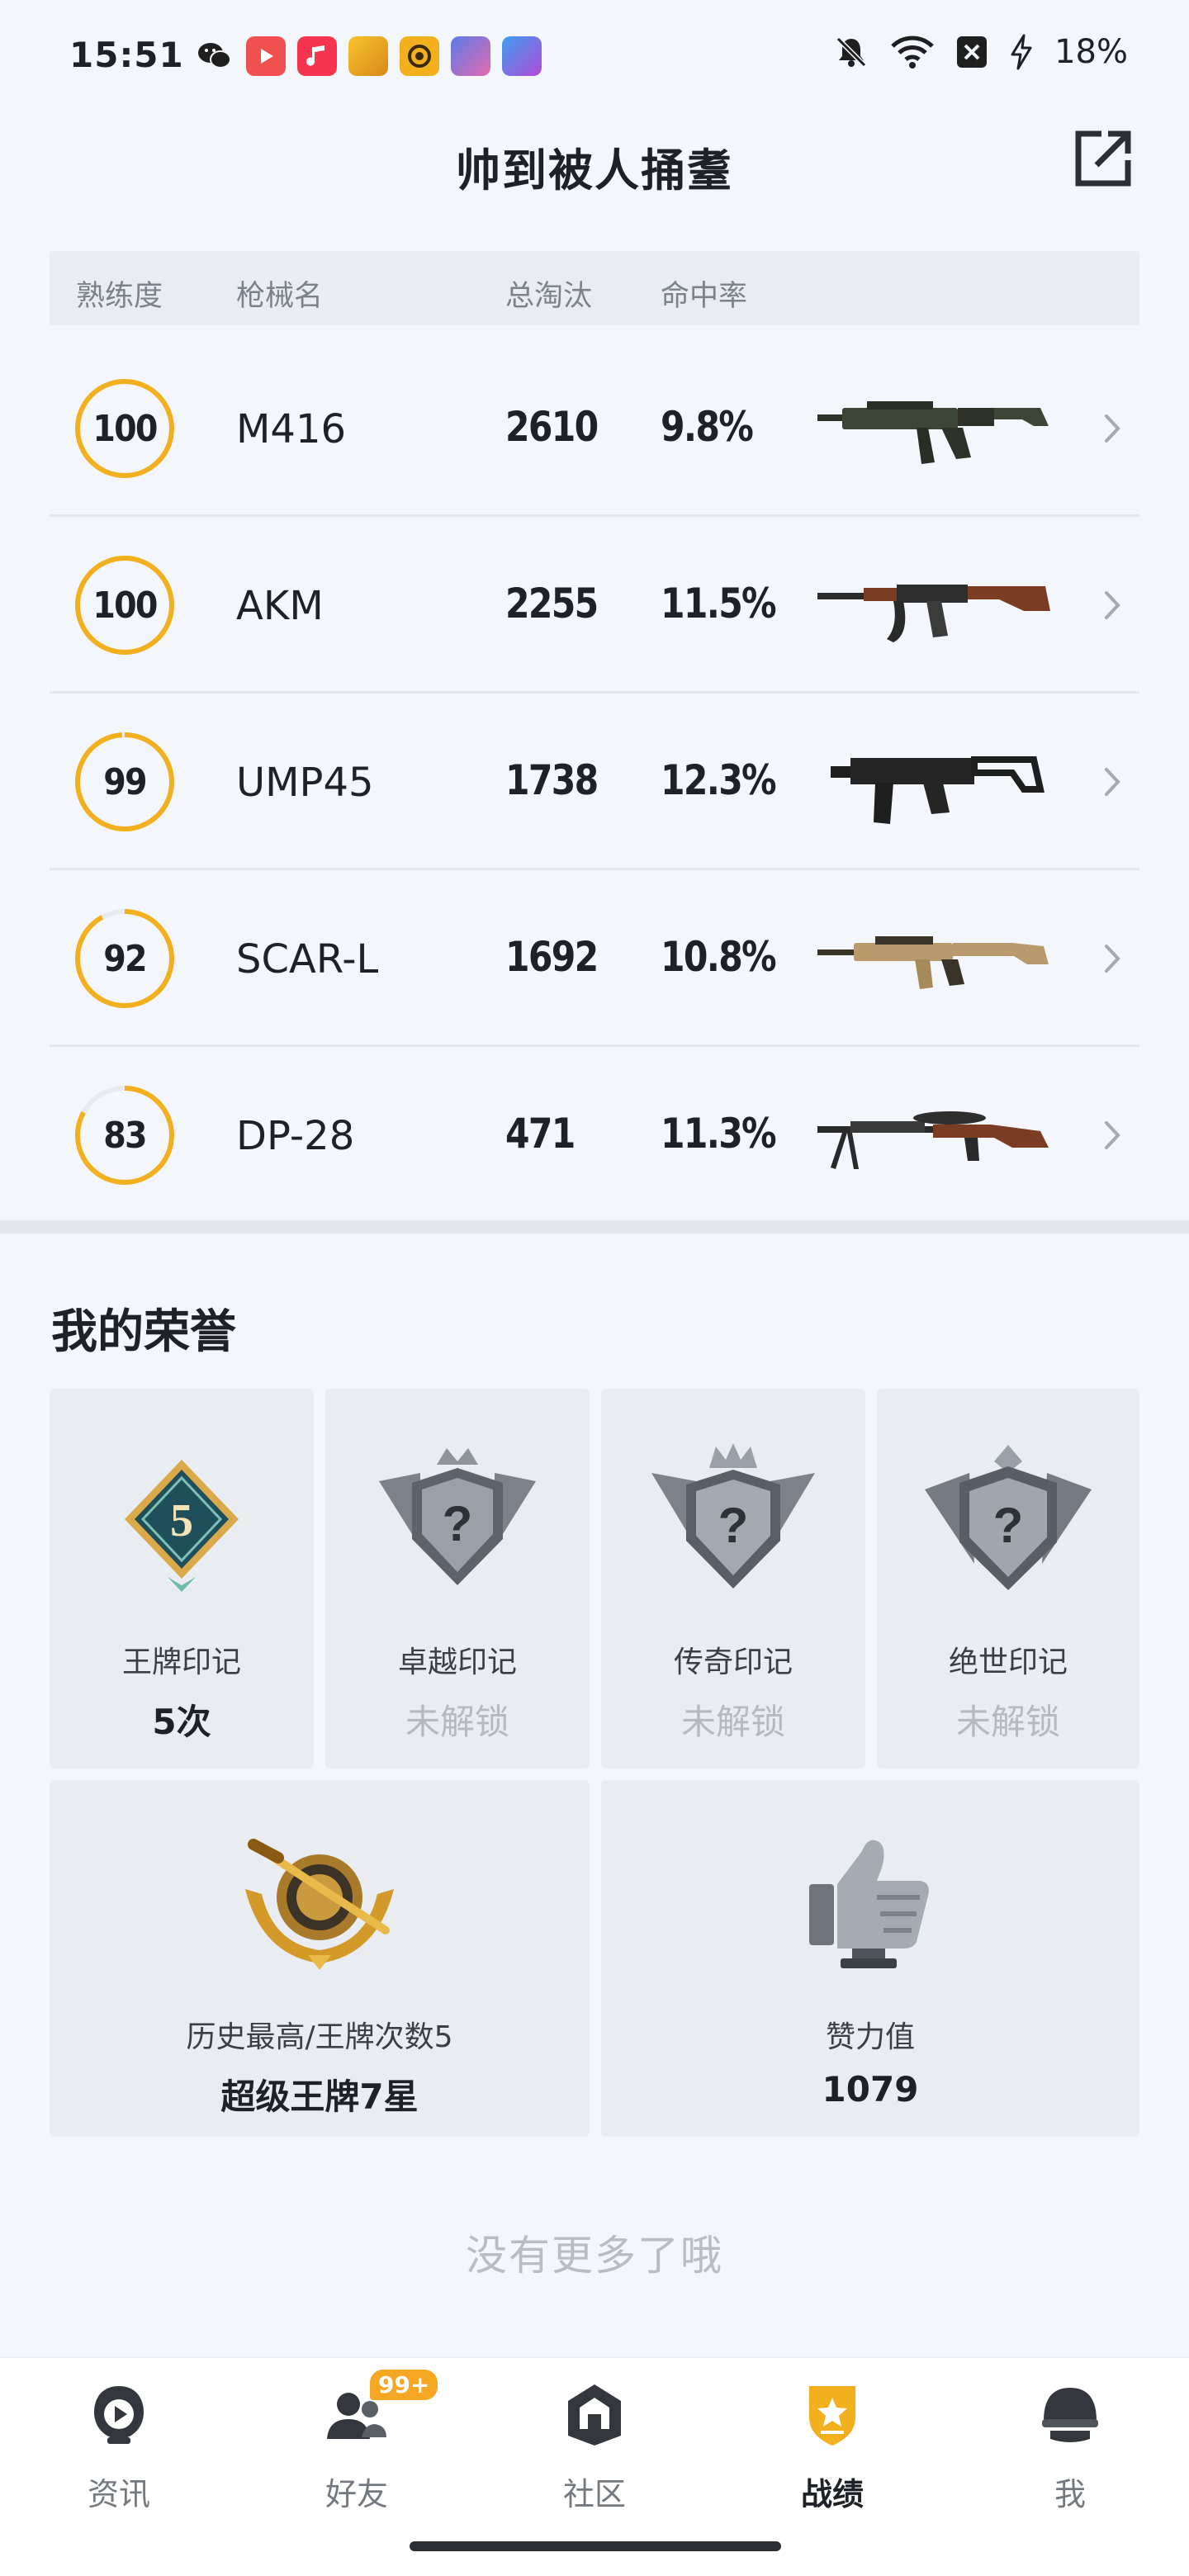 This screenshot has height=2576, width=1189. Describe the element at coordinates (594, 2256) in the screenshot. I see `end-of-list-message: 没有更多了哦` at that location.